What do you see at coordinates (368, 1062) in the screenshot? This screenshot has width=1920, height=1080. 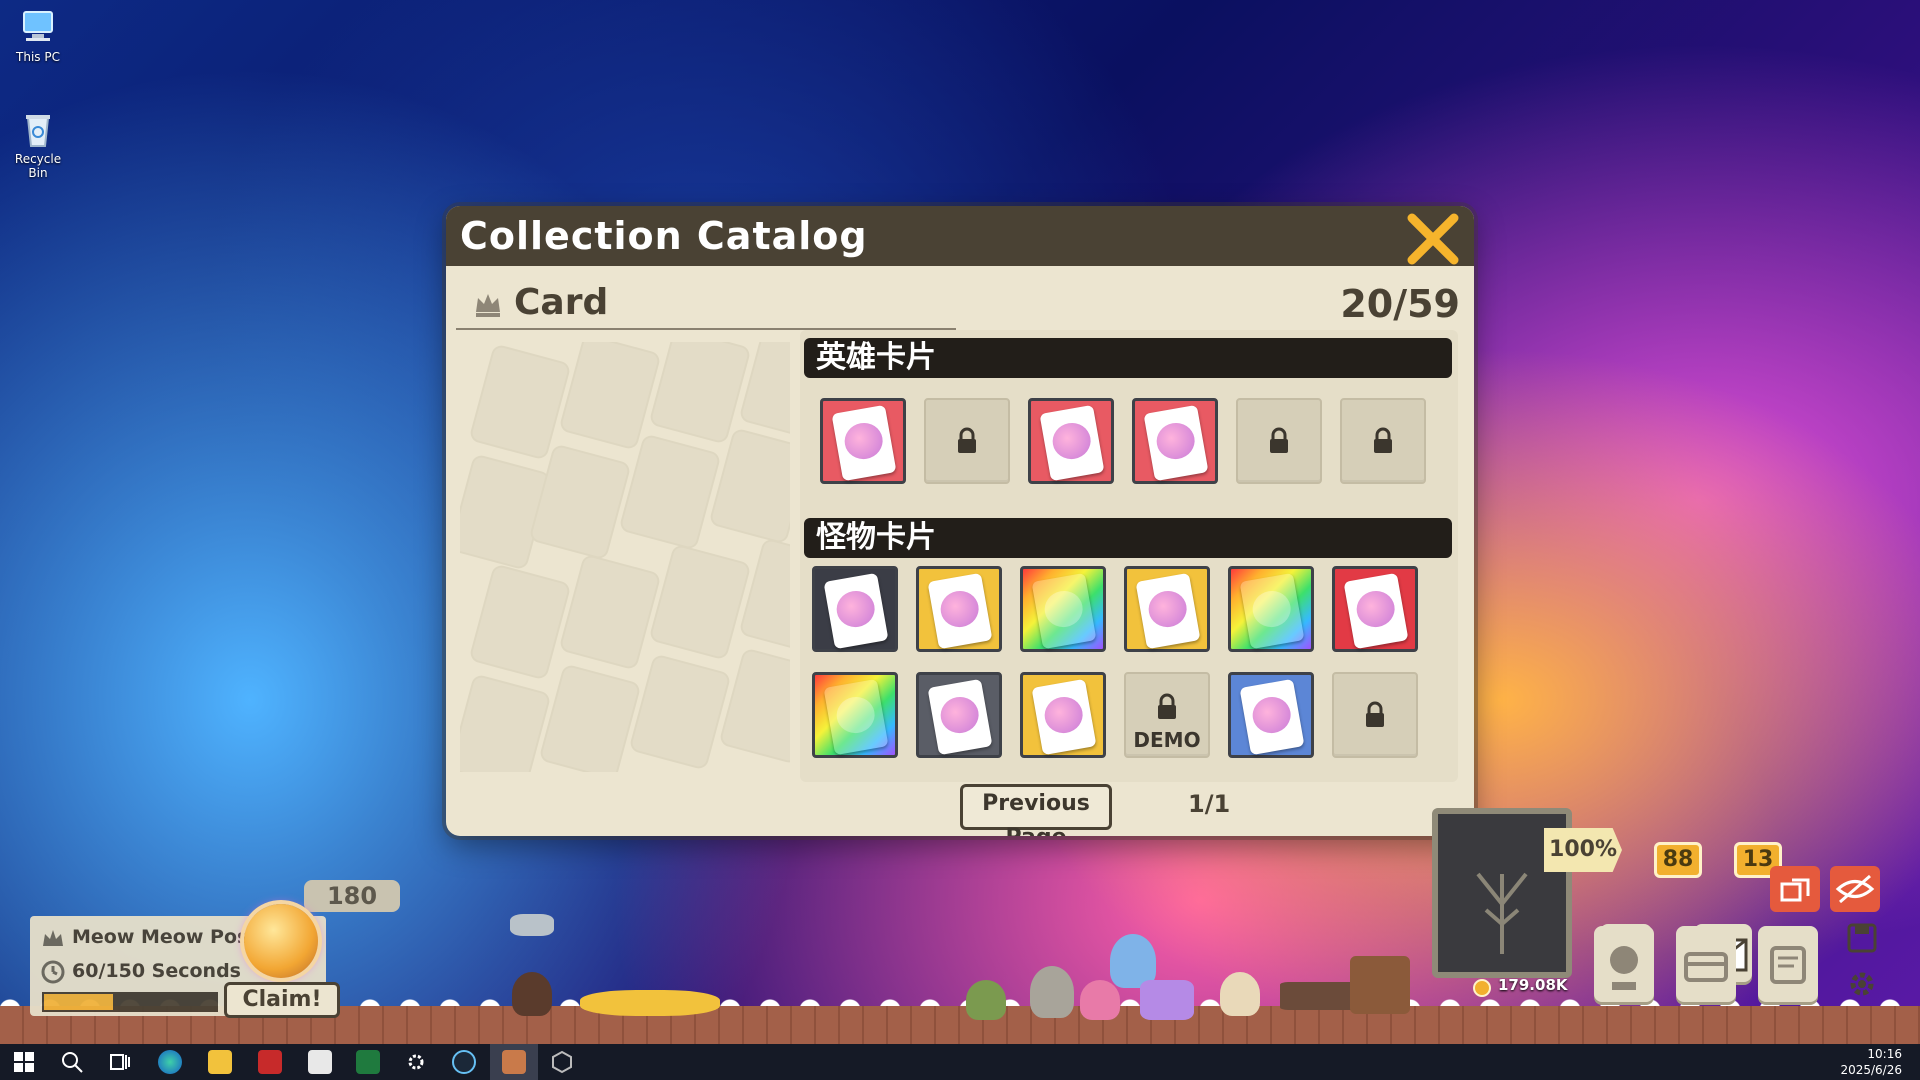 I see `excel-icon` at bounding box center [368, 1062].